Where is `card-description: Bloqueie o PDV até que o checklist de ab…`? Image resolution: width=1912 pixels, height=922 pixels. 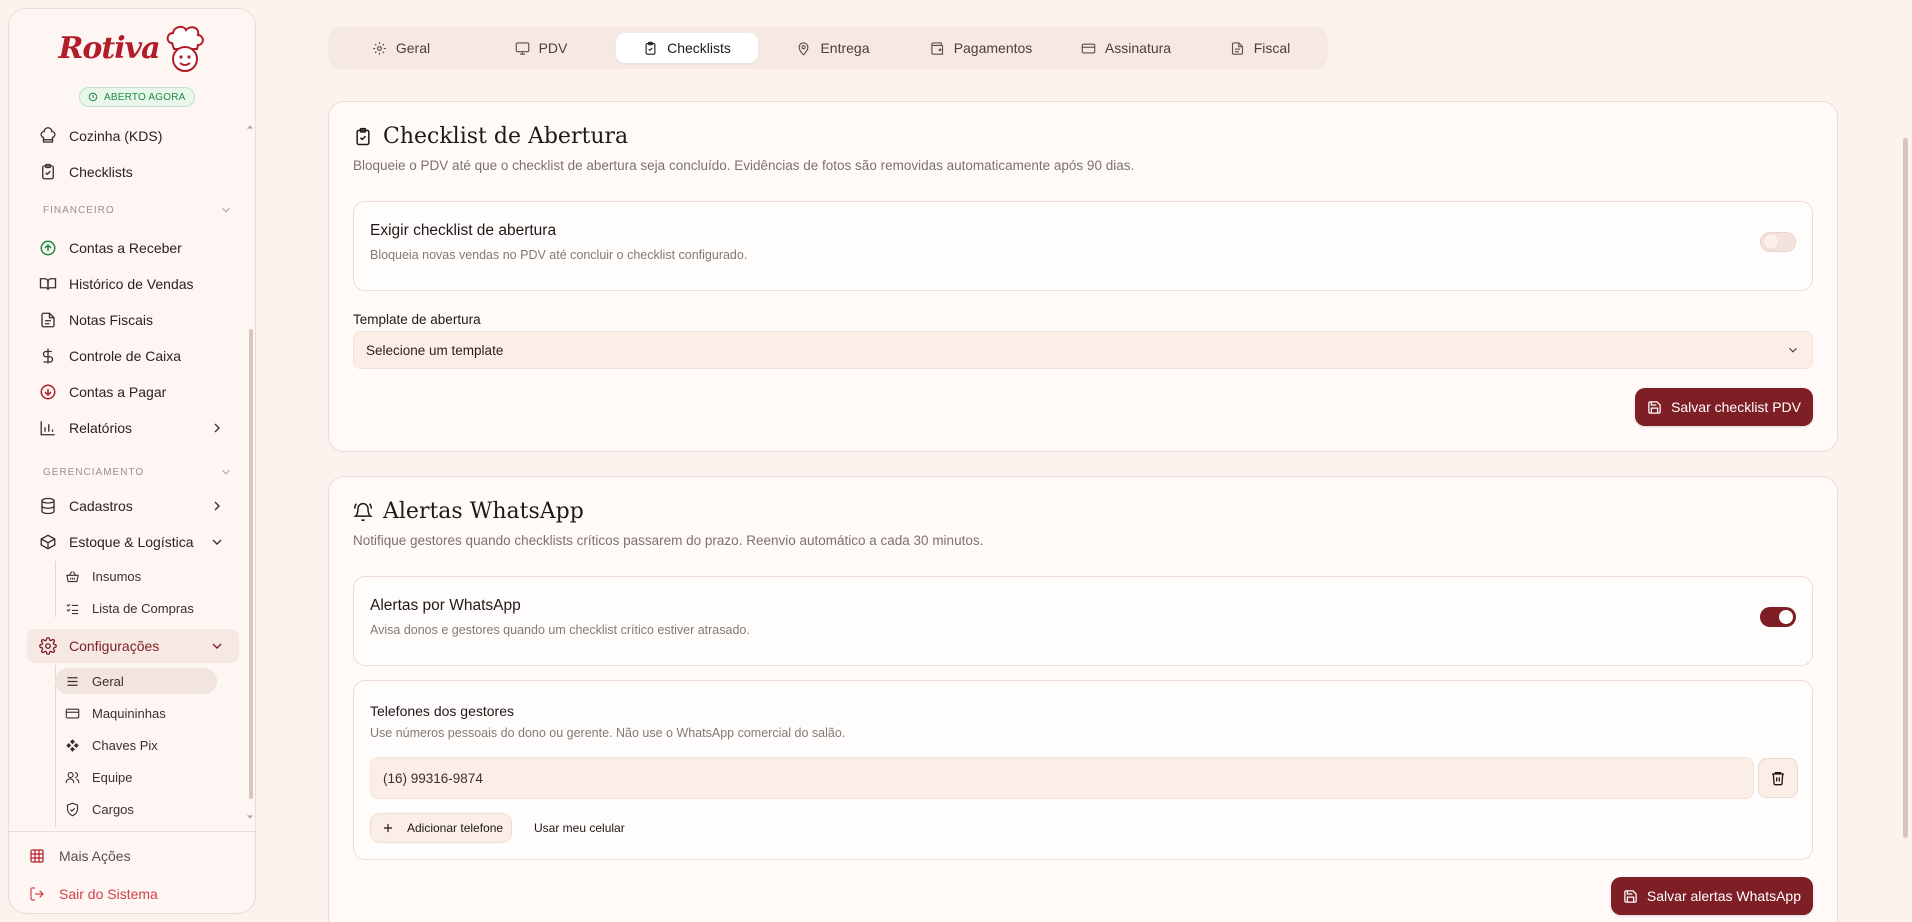 card-description: Bloqueie o PDV até que o checklist de ab… is located at coordinates (744, 165).